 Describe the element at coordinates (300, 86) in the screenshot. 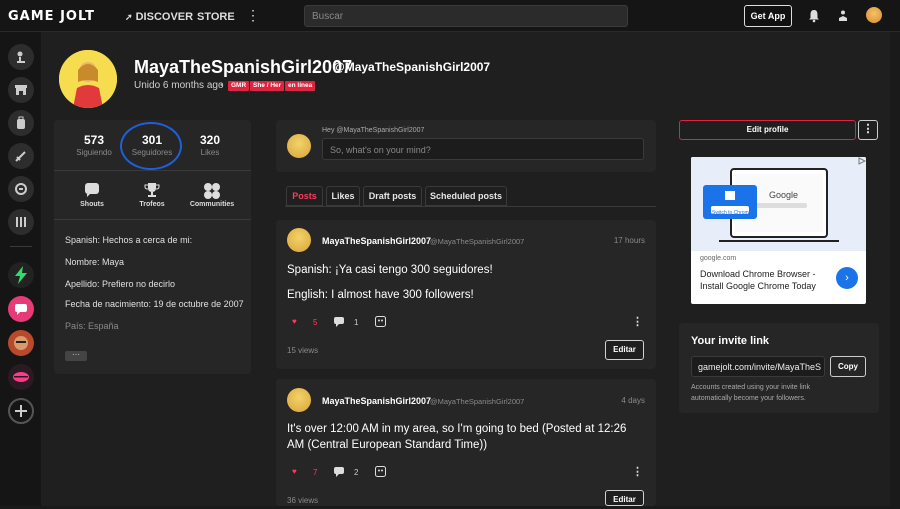

I see `tag-online: en línea` at that location.